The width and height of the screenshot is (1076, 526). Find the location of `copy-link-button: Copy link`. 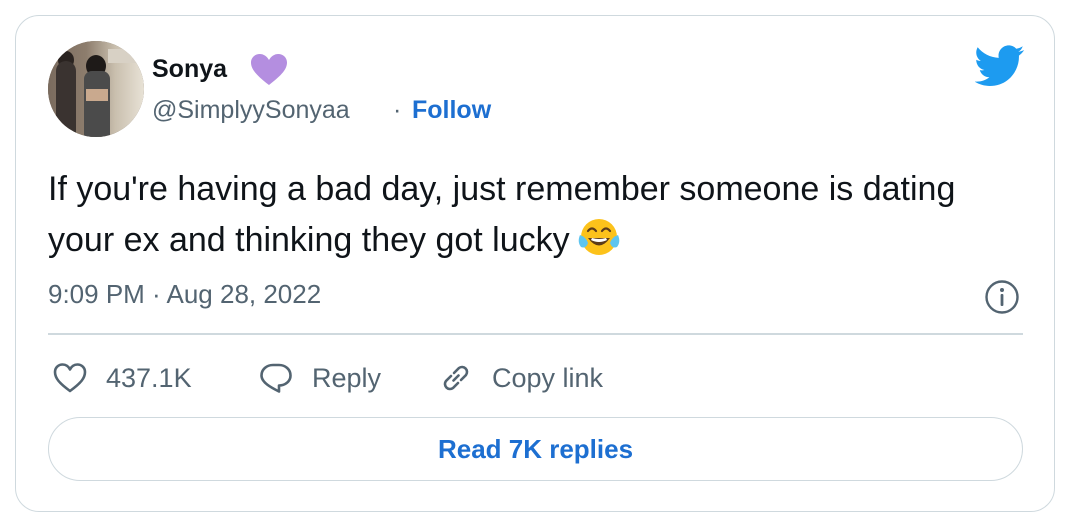

copy-link-button: Copy link is located at coordinates (520, 378).